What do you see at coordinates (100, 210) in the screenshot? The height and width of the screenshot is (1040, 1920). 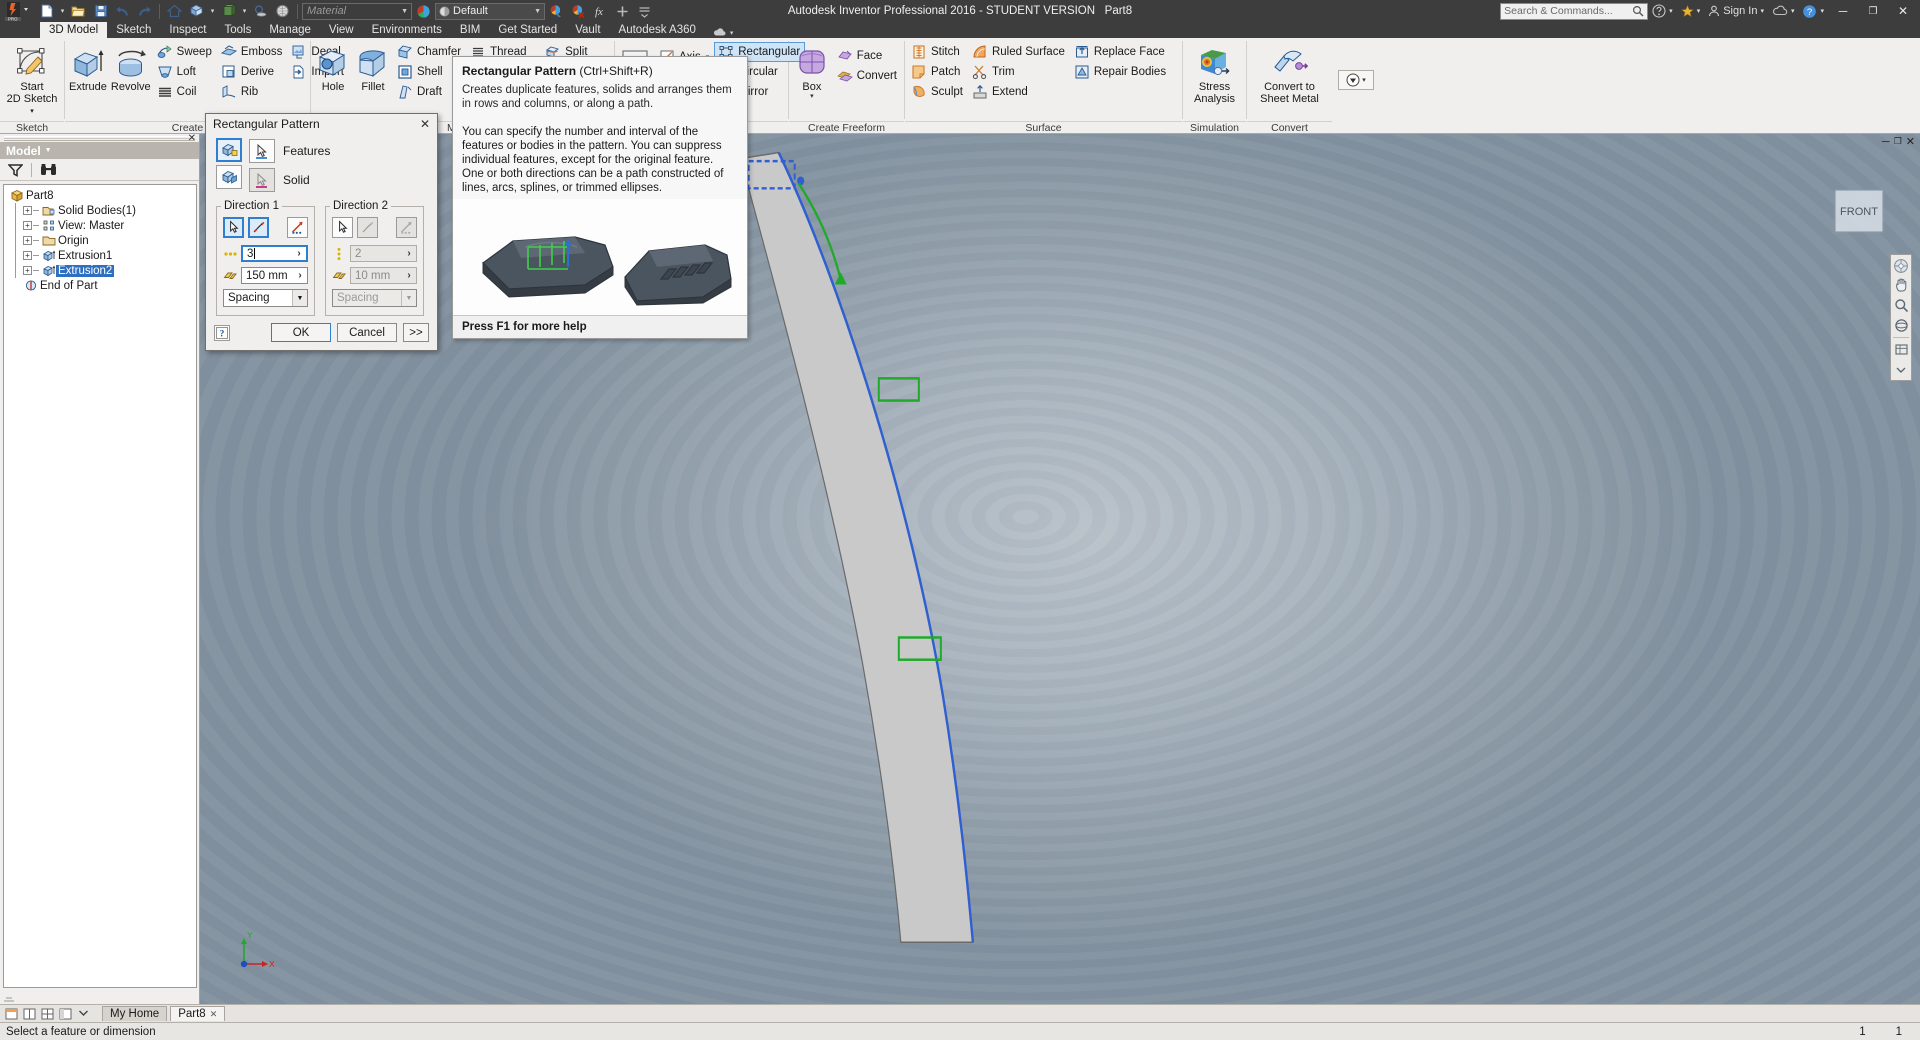 I see `tree-item-solid-bodies: + Solid Bodies(1)` at bounding box center [100, 210].